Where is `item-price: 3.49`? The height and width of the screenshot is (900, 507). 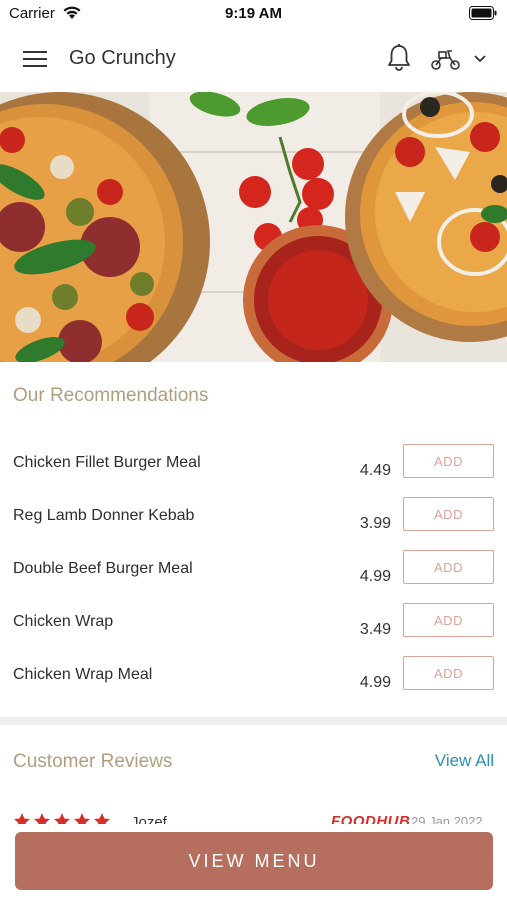
item-price: 3.49 is located at coordinates (375, 629).